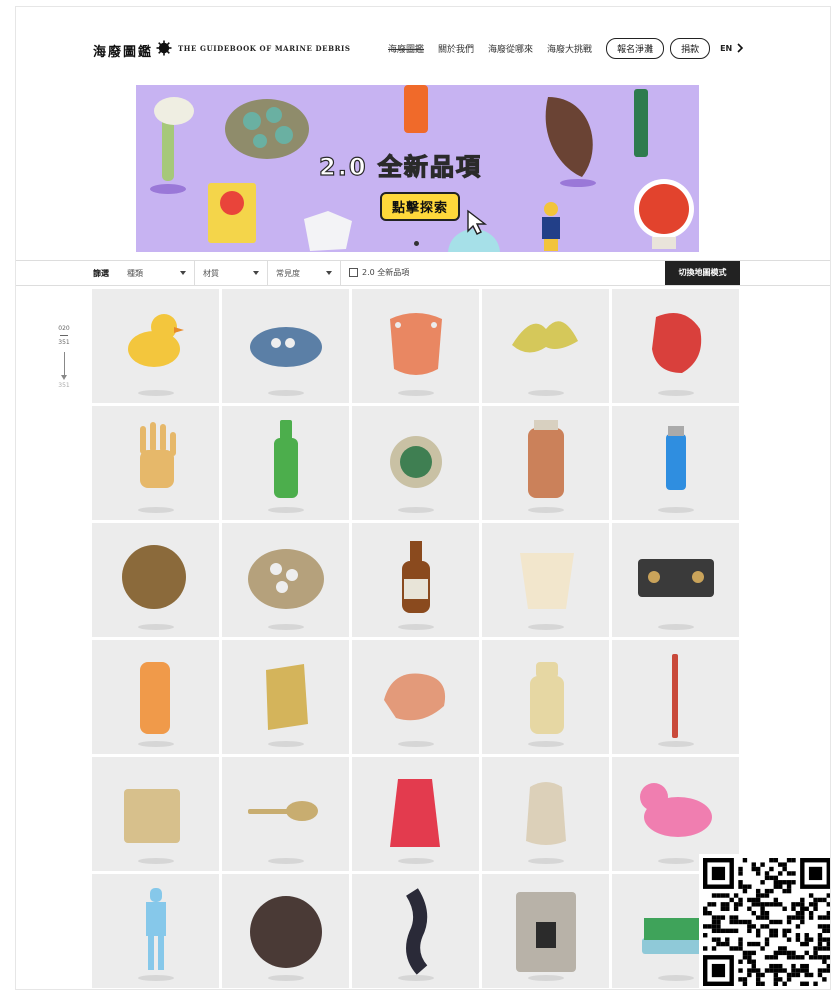 Image resolution: width=837 pixels, height=996 pixels. What do you see at coordinates (423, 273) in the screenshot?
I see `filter-bar: 篩選 種類 材質 常見度 2.0 全新品項 切換地圖模式` at bounding box center [423, 273].